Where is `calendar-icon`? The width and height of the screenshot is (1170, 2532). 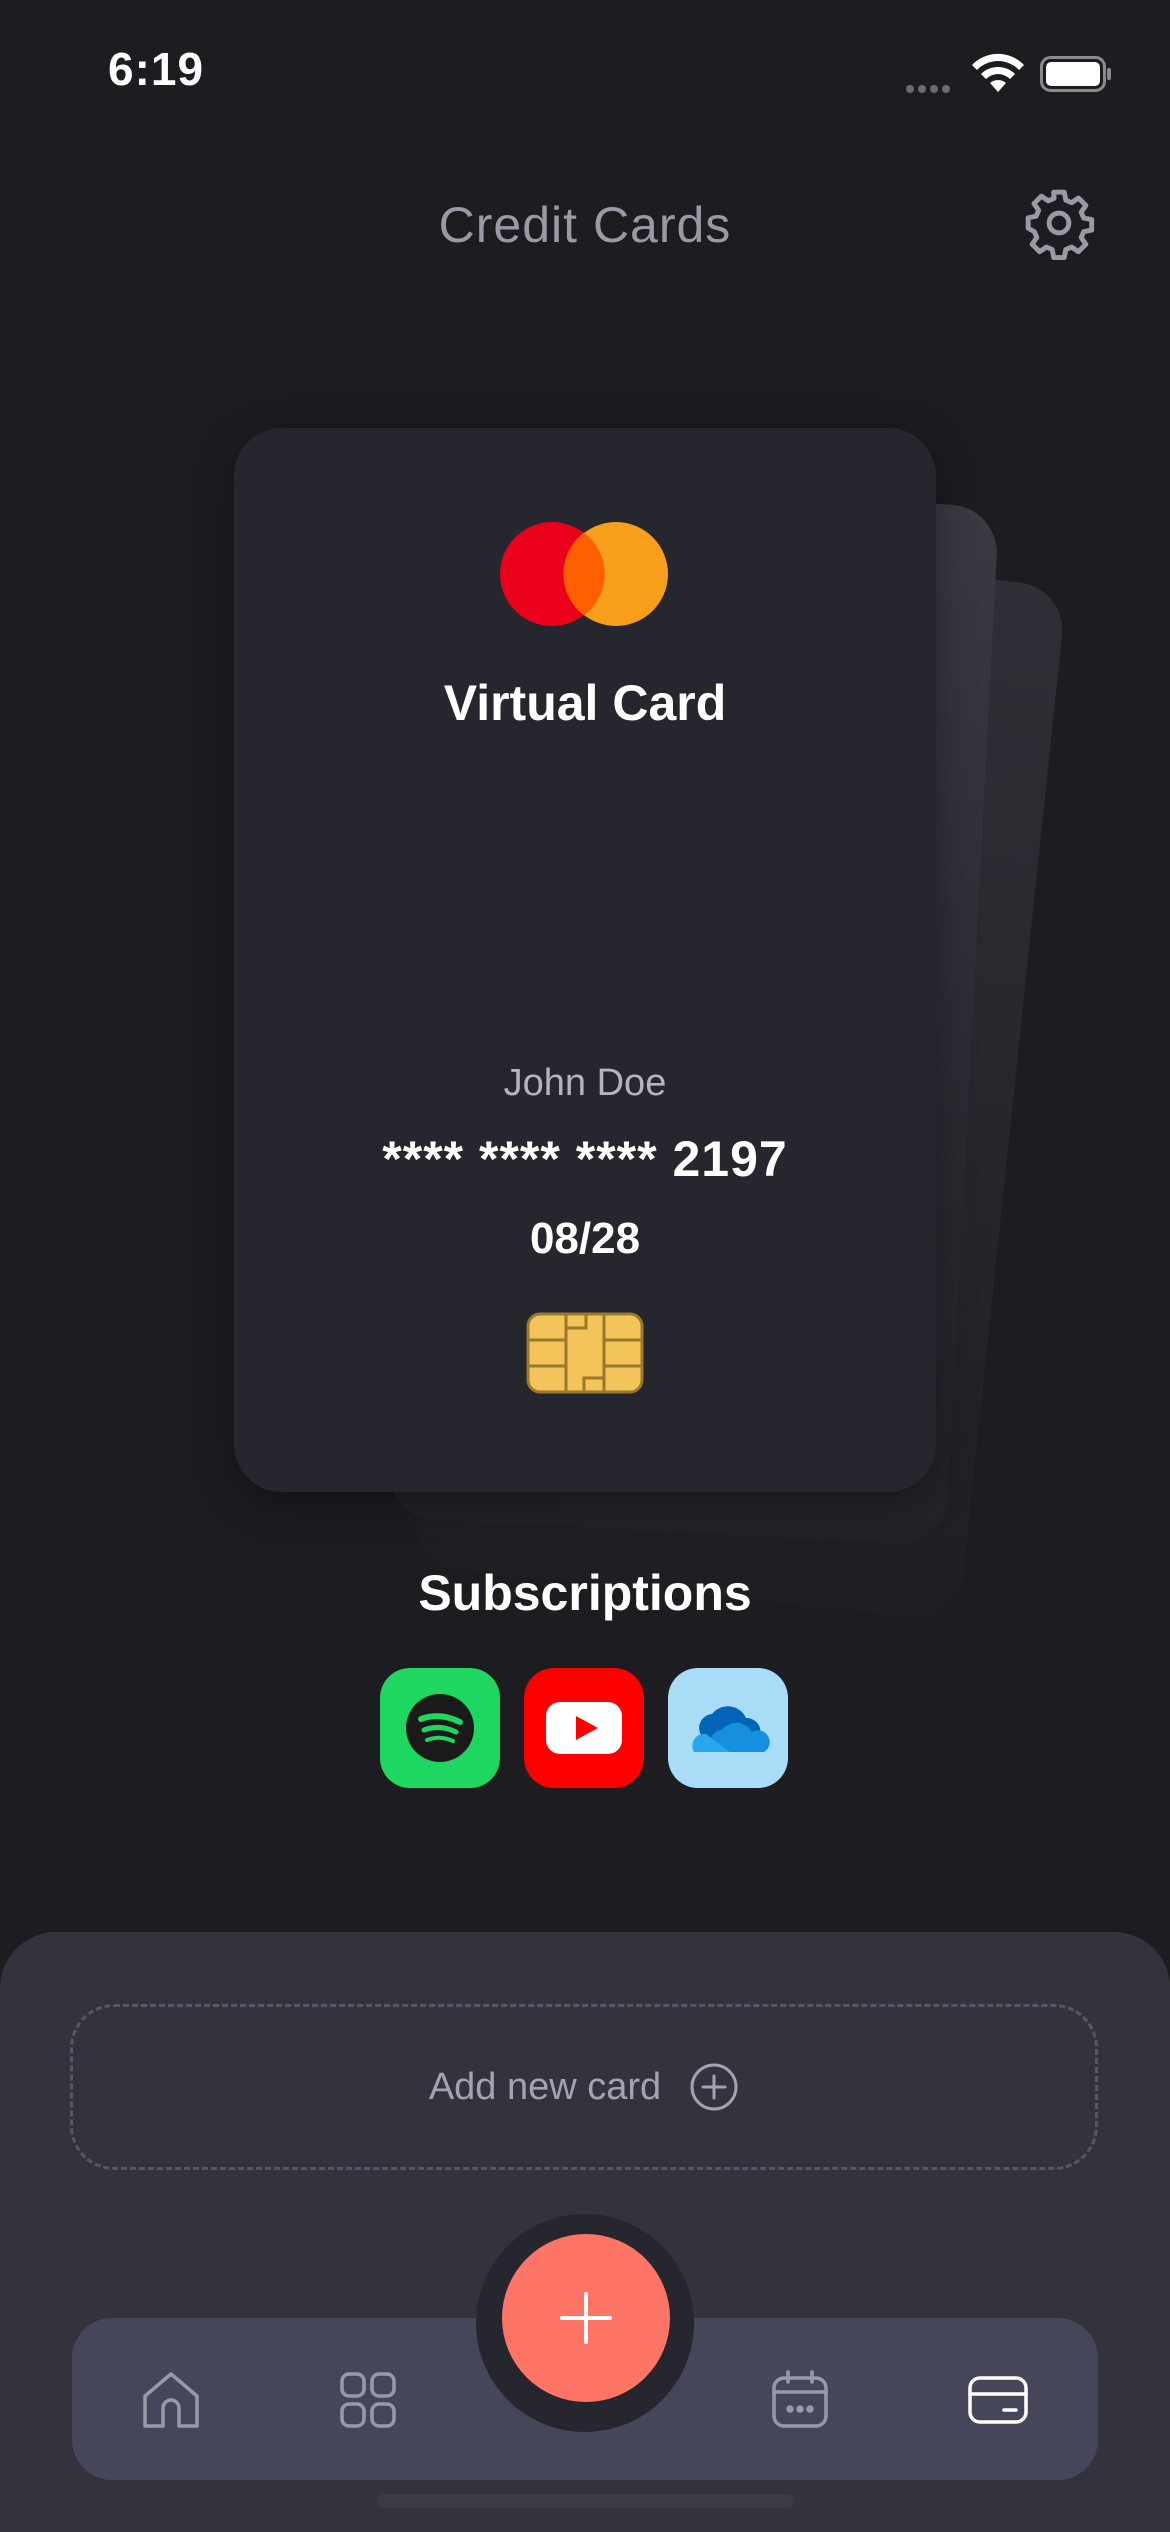 calendar-icon is located at coordinates (800, 2400).